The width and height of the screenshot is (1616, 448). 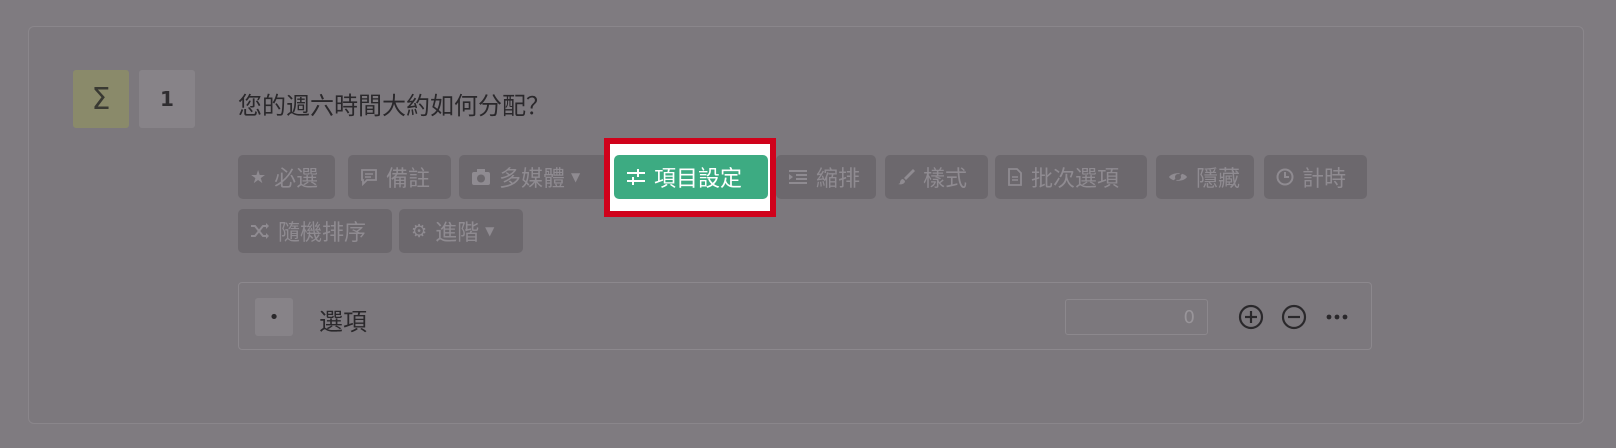 I want to click on clock-icon, so click(x=1285, y=177).